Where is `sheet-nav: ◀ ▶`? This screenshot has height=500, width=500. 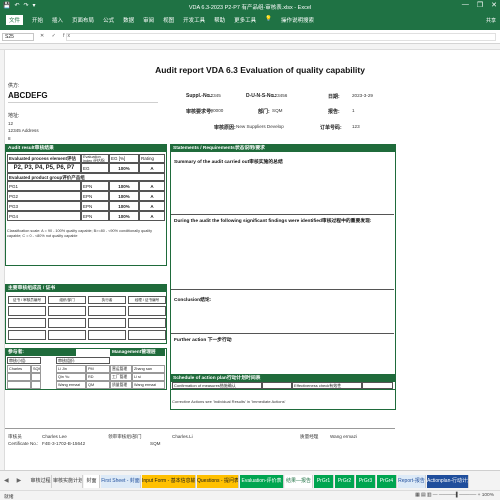
sheet-nav: ◀ ▶ is located at coordinates (12, 480).